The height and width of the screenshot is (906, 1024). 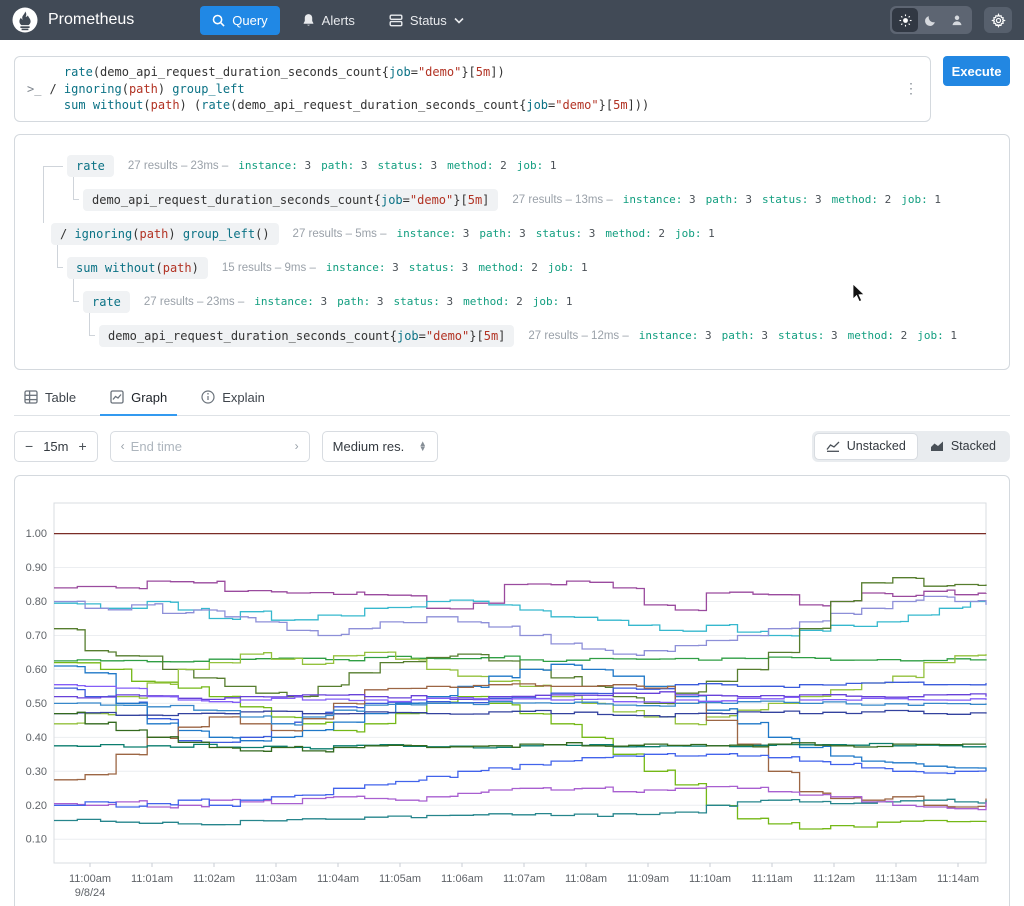 I want to click on theme-dark-button, so click(x=931, y=20).